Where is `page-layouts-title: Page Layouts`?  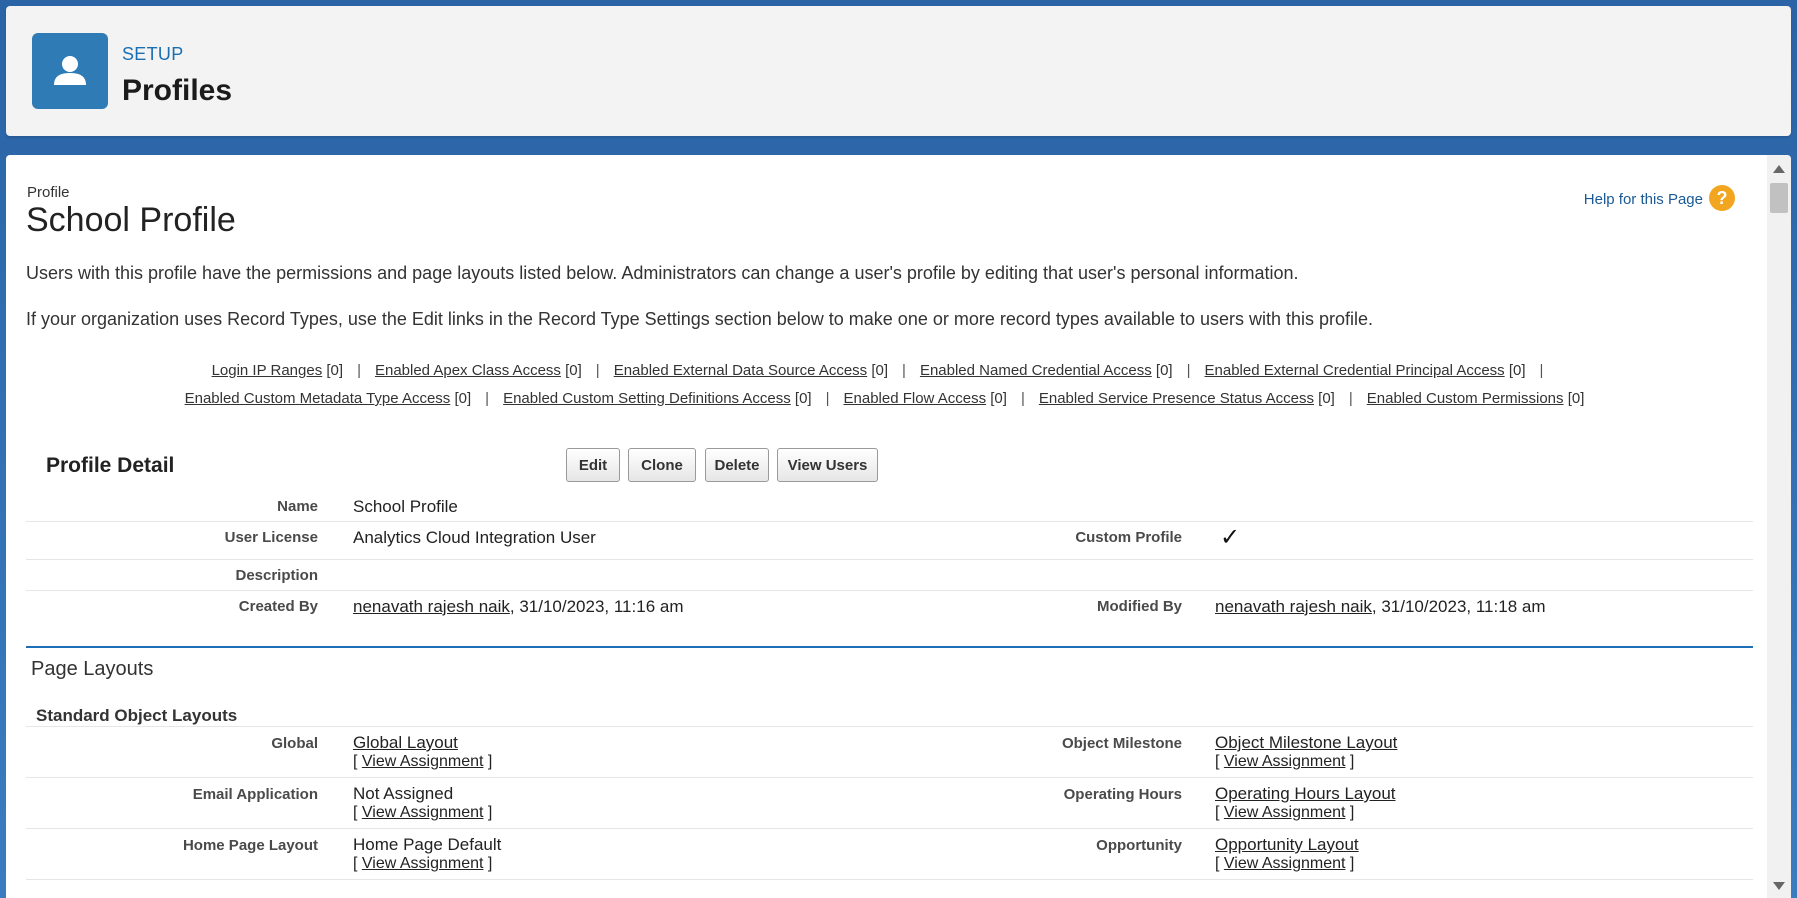 page-layouts-title: Page Layouts is located at coordinates (92, 669).